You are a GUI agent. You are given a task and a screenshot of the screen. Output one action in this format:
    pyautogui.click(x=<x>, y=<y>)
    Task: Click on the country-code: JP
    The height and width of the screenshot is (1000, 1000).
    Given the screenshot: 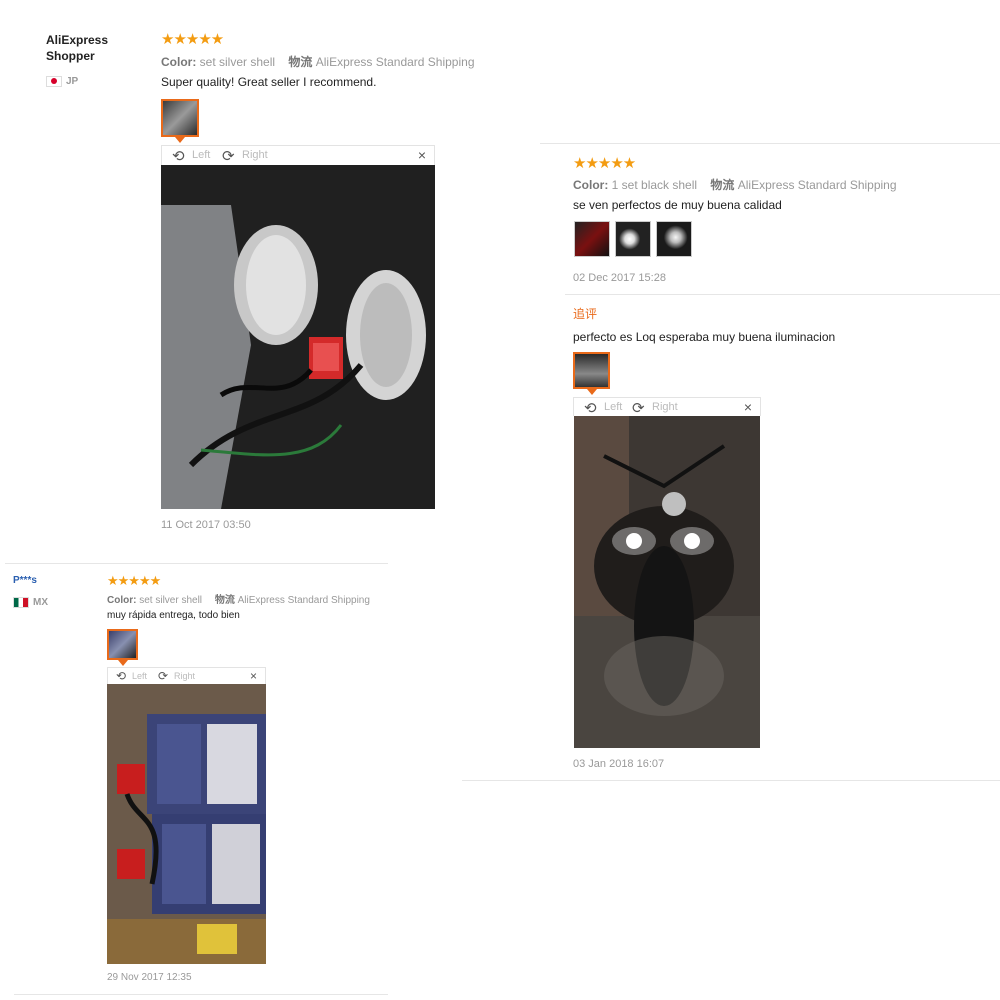 What is the action you would take?
    pyautogui.click(x=72, y=82)
    